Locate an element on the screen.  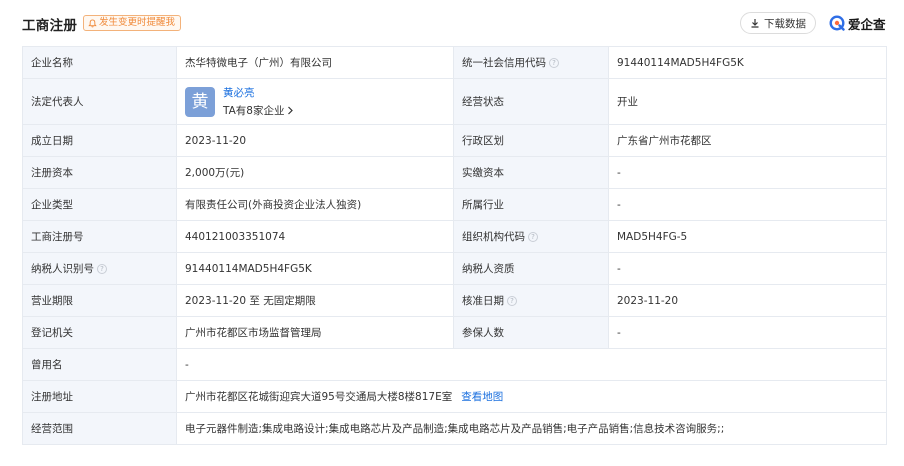
org-code-value: MAD5H4FG-5 is located at coordinates (747, 236).